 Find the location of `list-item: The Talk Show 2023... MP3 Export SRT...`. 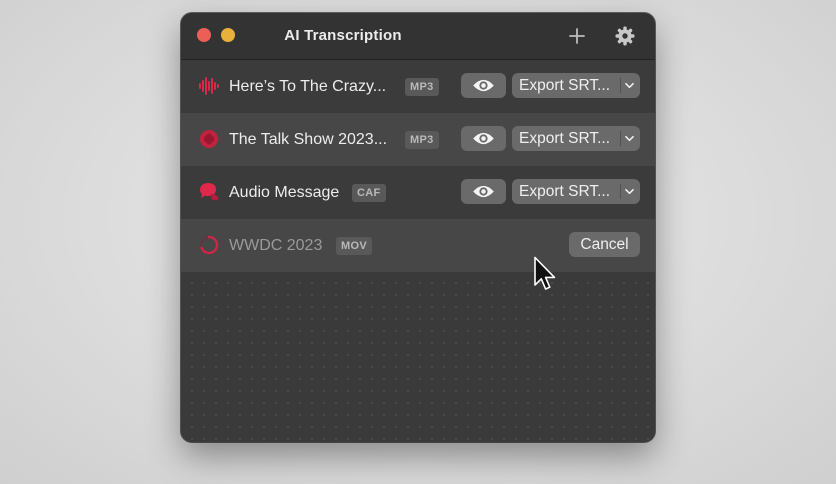

list-item: The Talk Show 2023... MP3 Export SRT... is located at coordinates (418, 139).